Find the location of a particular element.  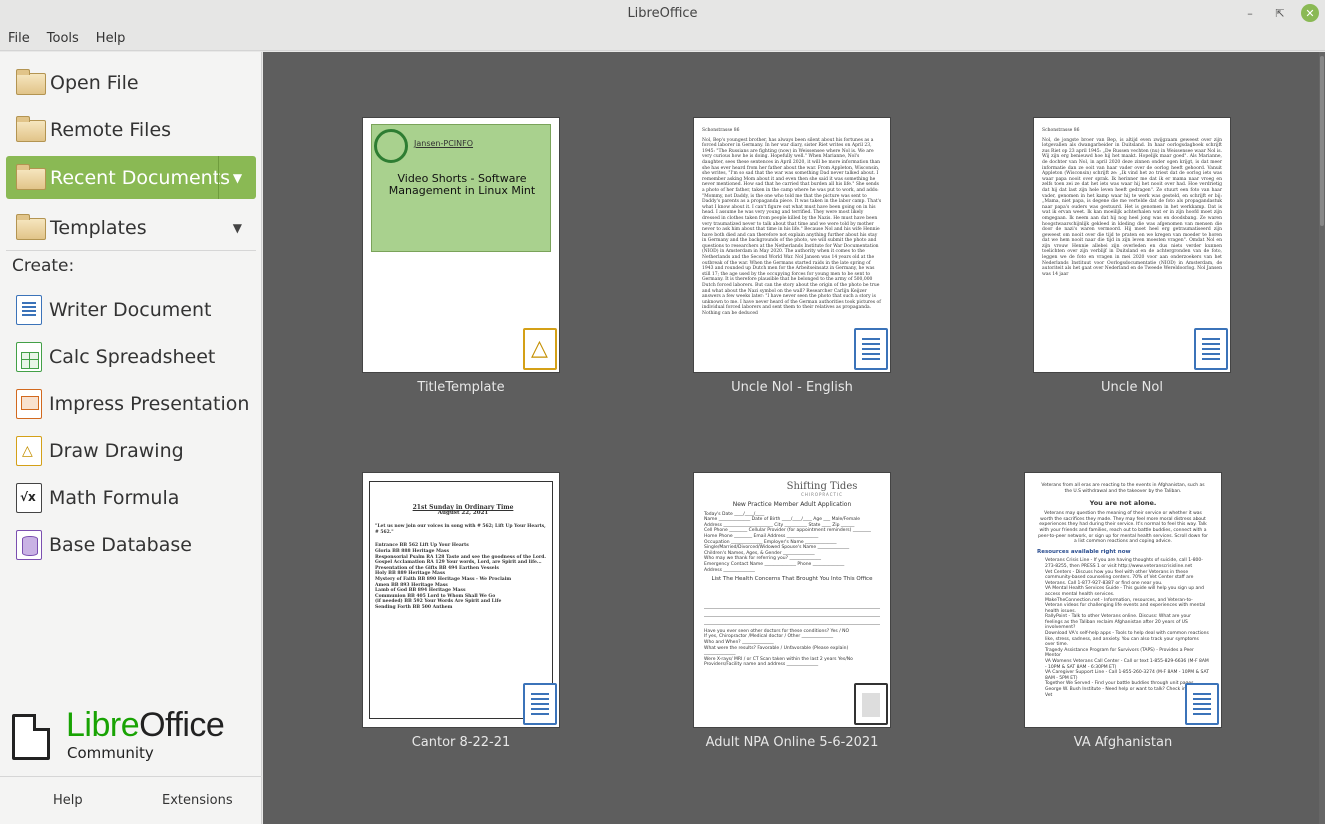

writer-icon is located at coordinates (29, 310).